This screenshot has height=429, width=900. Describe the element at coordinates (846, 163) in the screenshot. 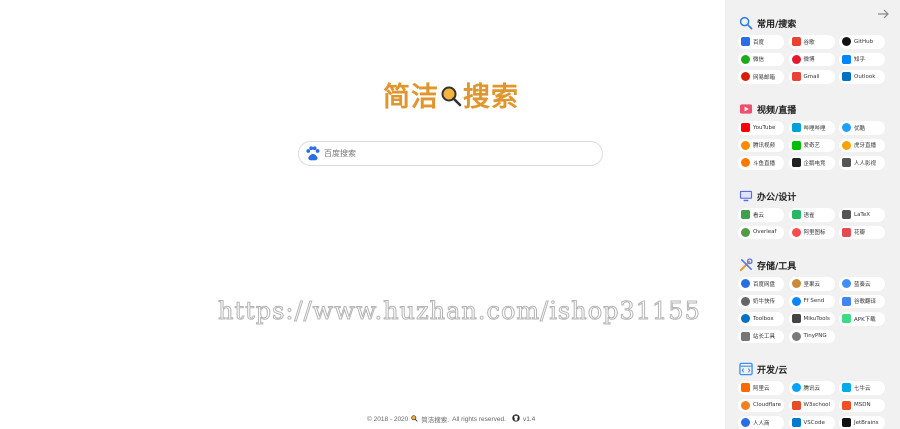

I see `rrys-icon` at that location.